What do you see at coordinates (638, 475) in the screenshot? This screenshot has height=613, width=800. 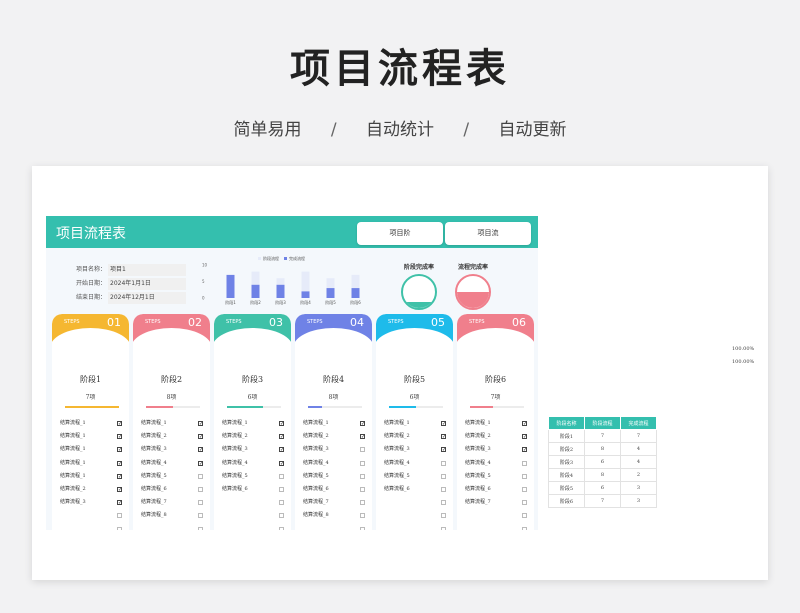 I see `table-cell: 2` at bounding box center [638, 475].